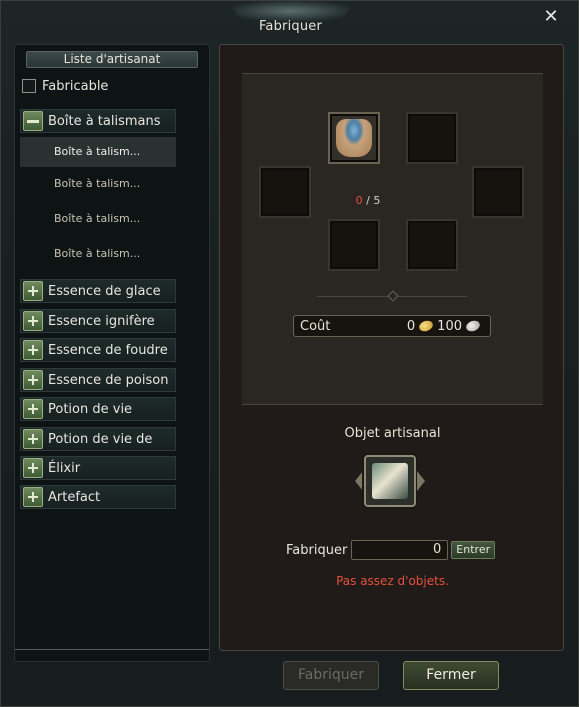 The image size is (579, 707). Describe the element at coordinates (392, 433) in the screenshot. I see `result-label: Objet artisanal` at that location.